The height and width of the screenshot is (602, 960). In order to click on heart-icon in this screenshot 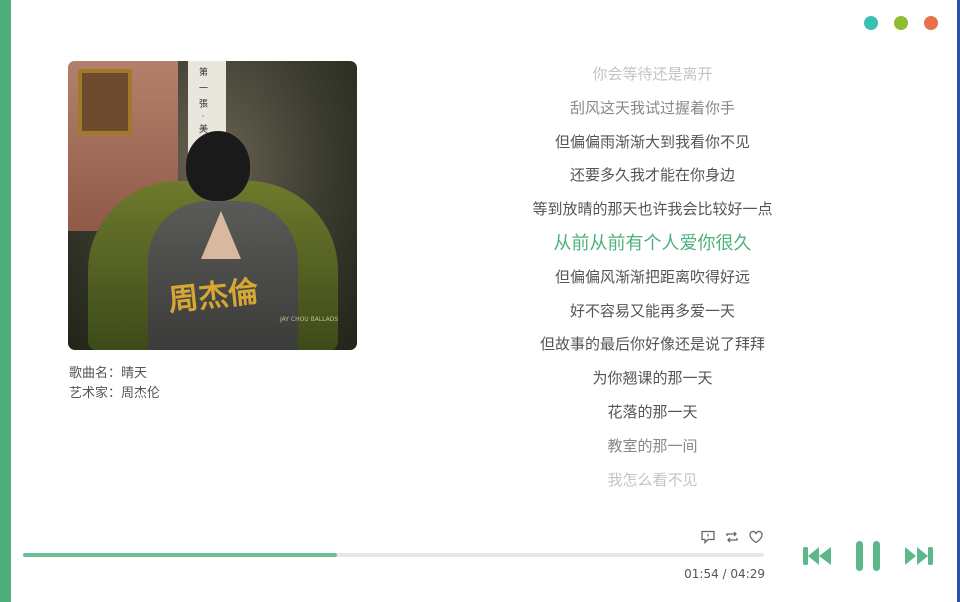, I will do `click(756, 537)`.